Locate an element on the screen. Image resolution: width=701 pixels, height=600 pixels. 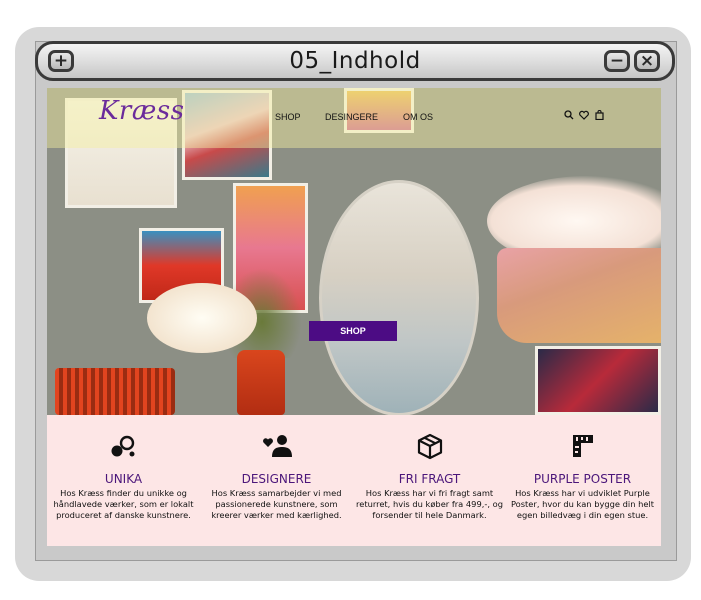
hero-knit-sweater is located at coordinates (579, 295).